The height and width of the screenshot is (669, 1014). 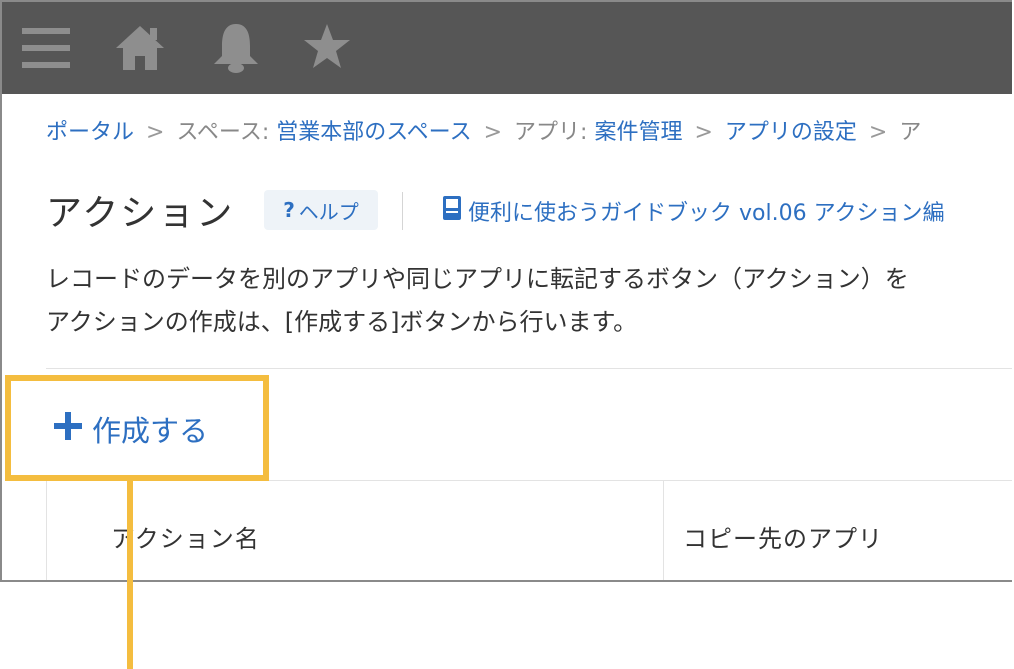 What do you see at coordinates (90, 132) in the screenshot?
I see `breadcrumb-portal: ポータル` at bounding box center [90, 132].